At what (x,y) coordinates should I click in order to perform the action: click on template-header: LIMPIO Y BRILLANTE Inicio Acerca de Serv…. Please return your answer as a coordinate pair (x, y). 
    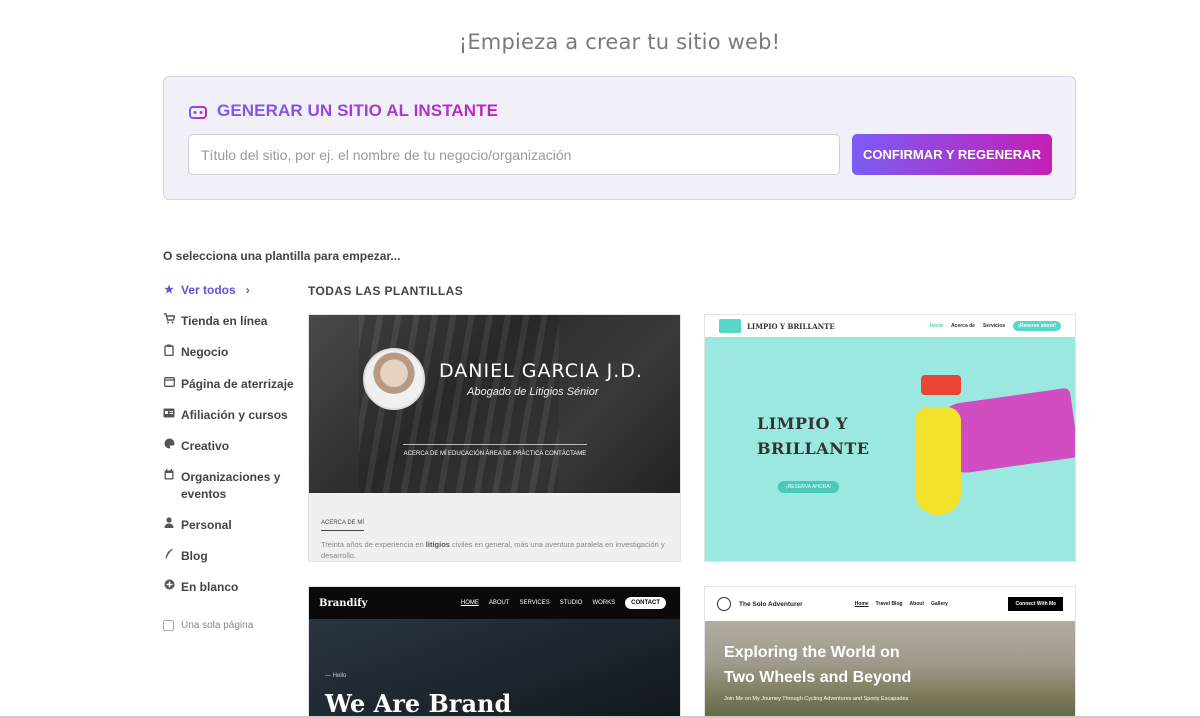
    Looking at the image, I should click on (890, 326).